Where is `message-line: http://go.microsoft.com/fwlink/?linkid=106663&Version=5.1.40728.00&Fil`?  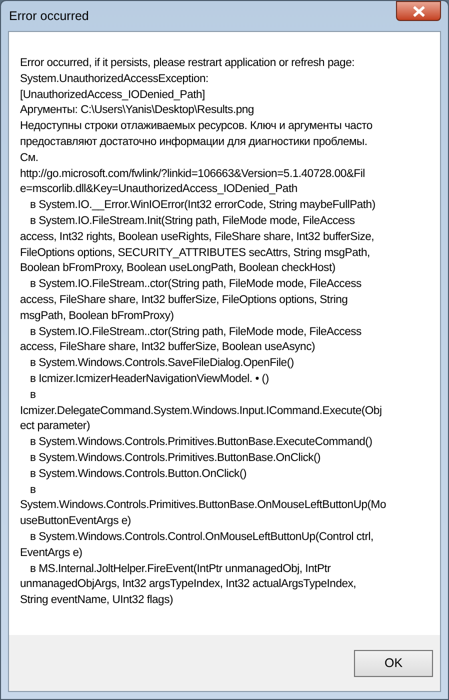
message-line: http://go.microsoft.com/fwlink/?linkid=106663&Version=5.1.40728.00&Fil is located at coordinates (192, 174).